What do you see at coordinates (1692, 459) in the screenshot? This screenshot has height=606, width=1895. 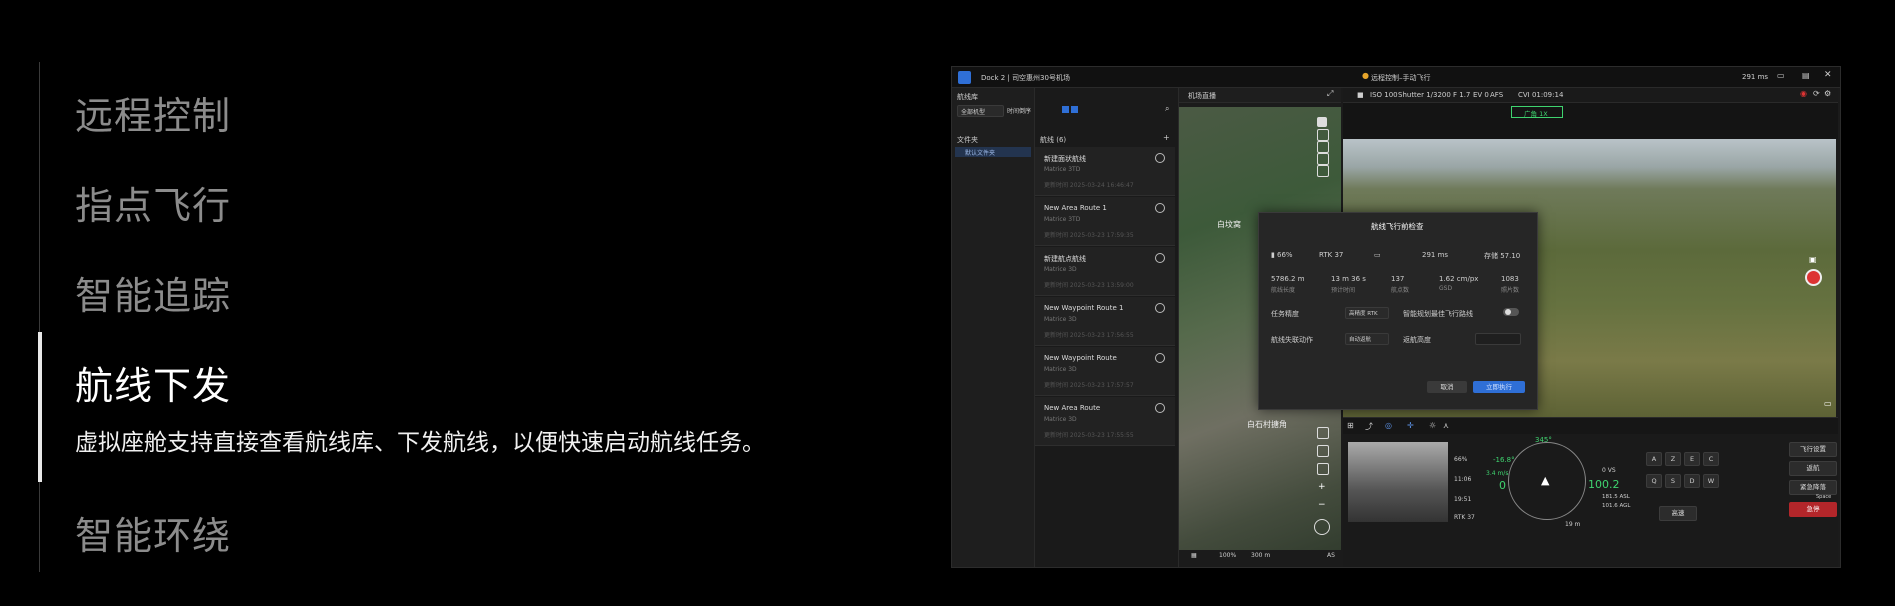 I see `key-e: E` at bounding box center [1692, 459].